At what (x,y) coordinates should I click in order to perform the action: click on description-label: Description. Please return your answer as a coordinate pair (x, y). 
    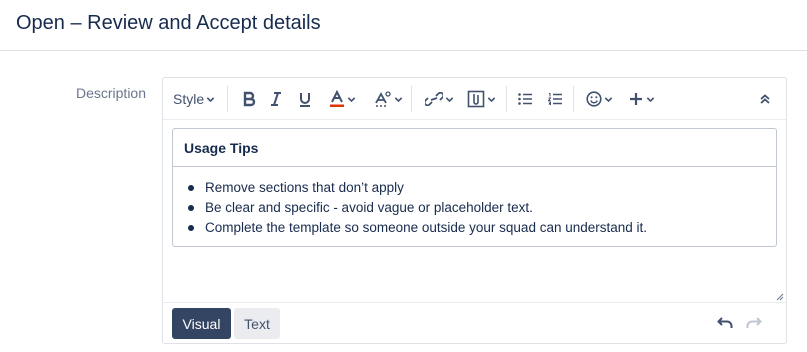
    Looking at the image, I should click on (110, 93).